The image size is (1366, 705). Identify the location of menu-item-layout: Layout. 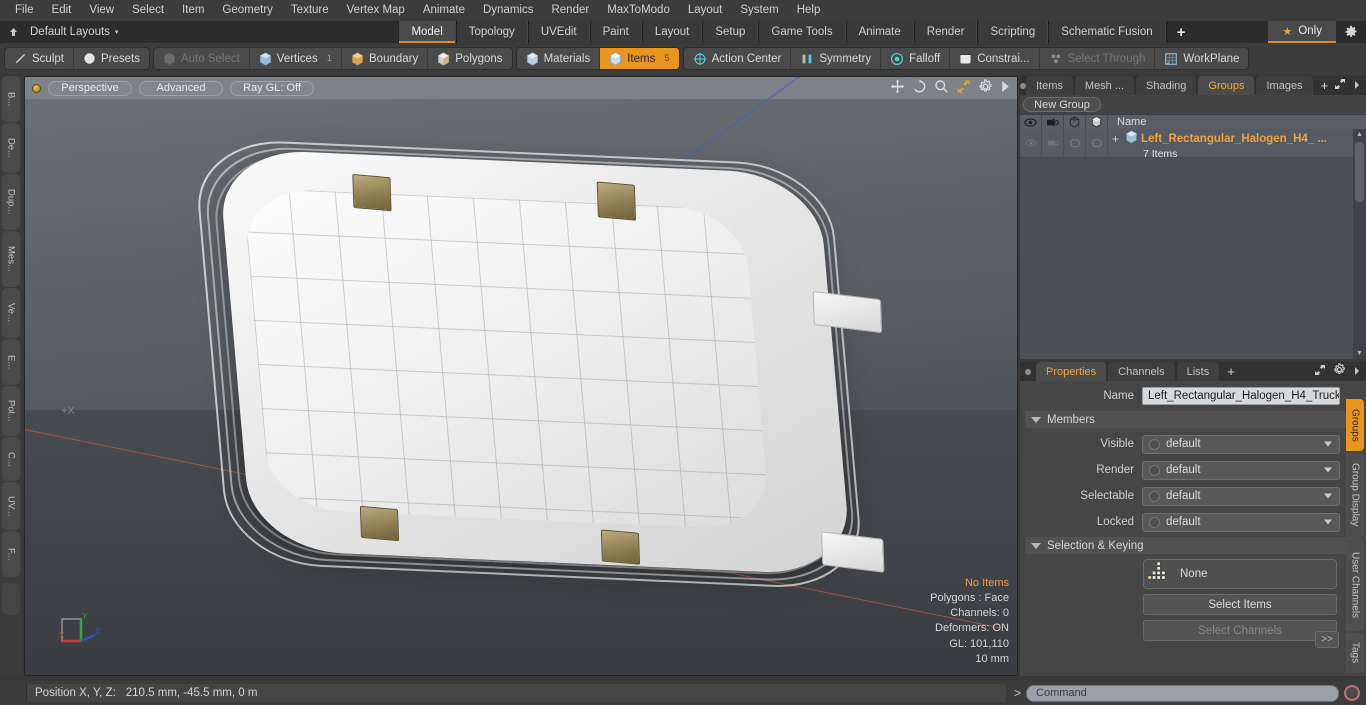
(705, 10).